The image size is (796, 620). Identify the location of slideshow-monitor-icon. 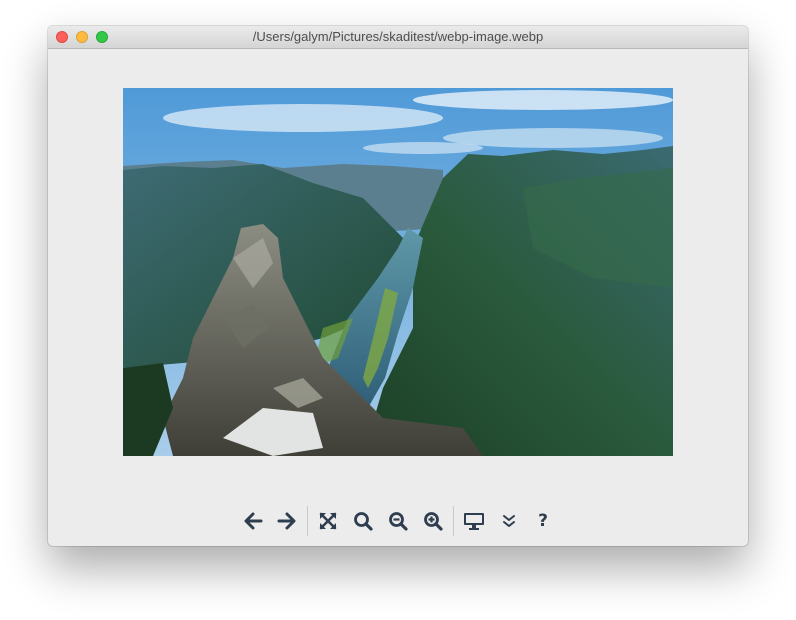
(474, 521).